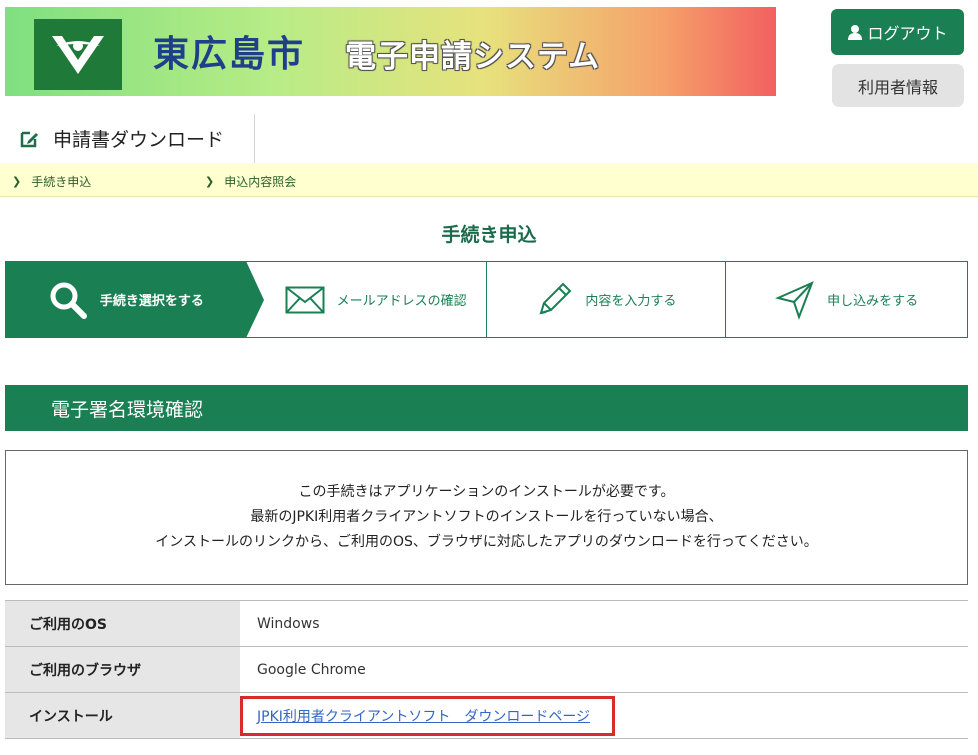 This screenshot has height=755, width=978. Describe the element at coordinates (122, 669) in the screenshot. I see `row-label: ご利用のブラウザ` at that location.